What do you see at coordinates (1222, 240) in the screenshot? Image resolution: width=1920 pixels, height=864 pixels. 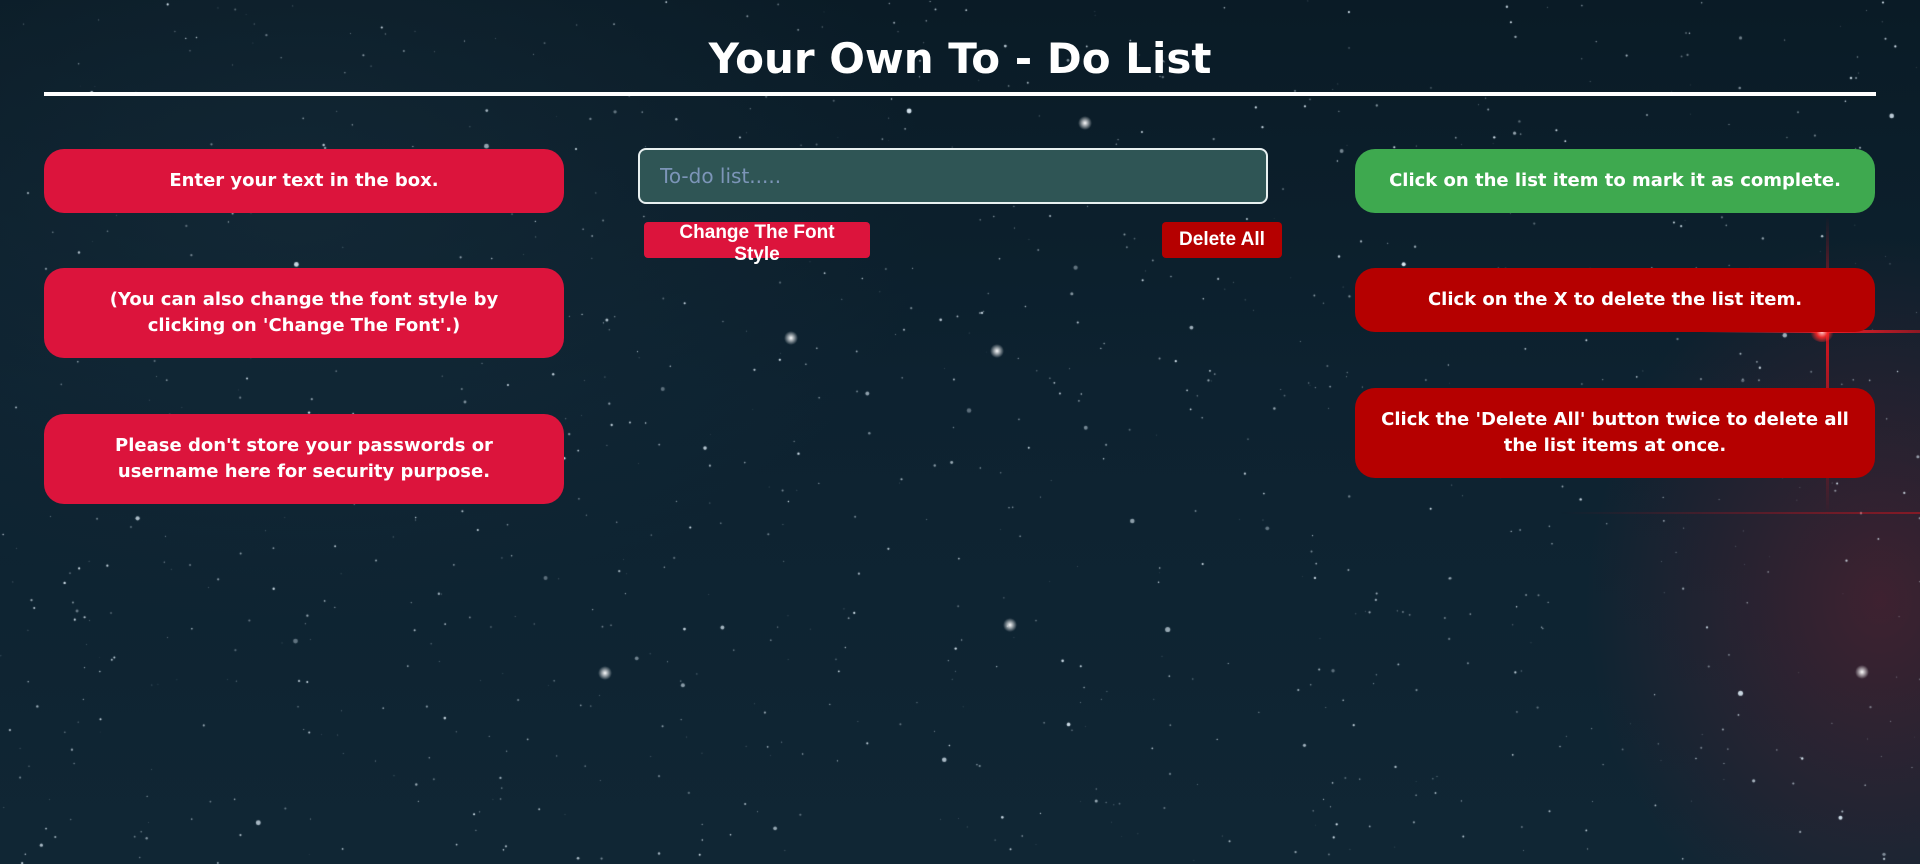 I see `delete-all-button: Delete All` at bounding box center [1222, 240].